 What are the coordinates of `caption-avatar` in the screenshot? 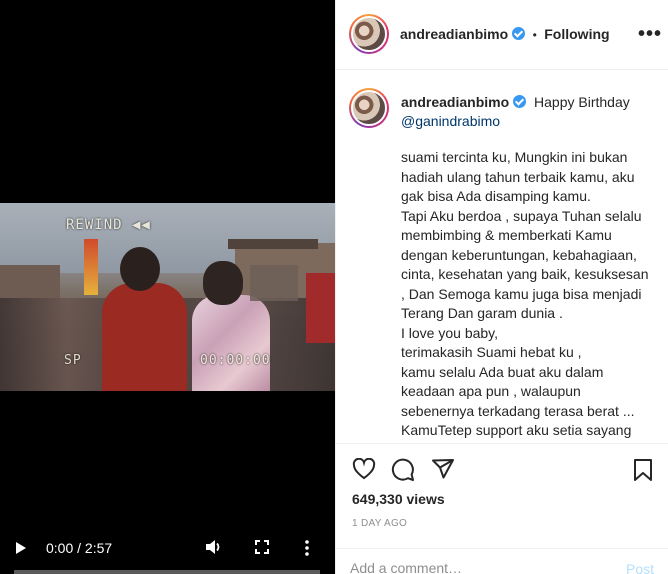 It's located at (369, 108).